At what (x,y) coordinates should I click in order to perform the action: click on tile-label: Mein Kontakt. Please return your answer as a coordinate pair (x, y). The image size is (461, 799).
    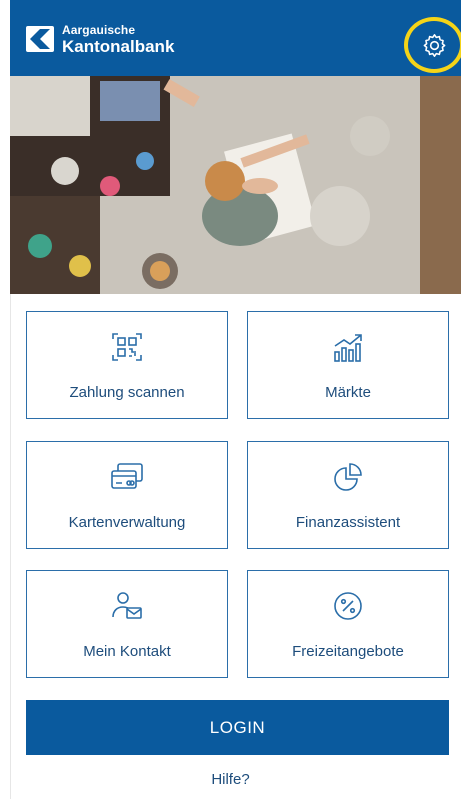
    Looking at the image, I should click on (127, 651).